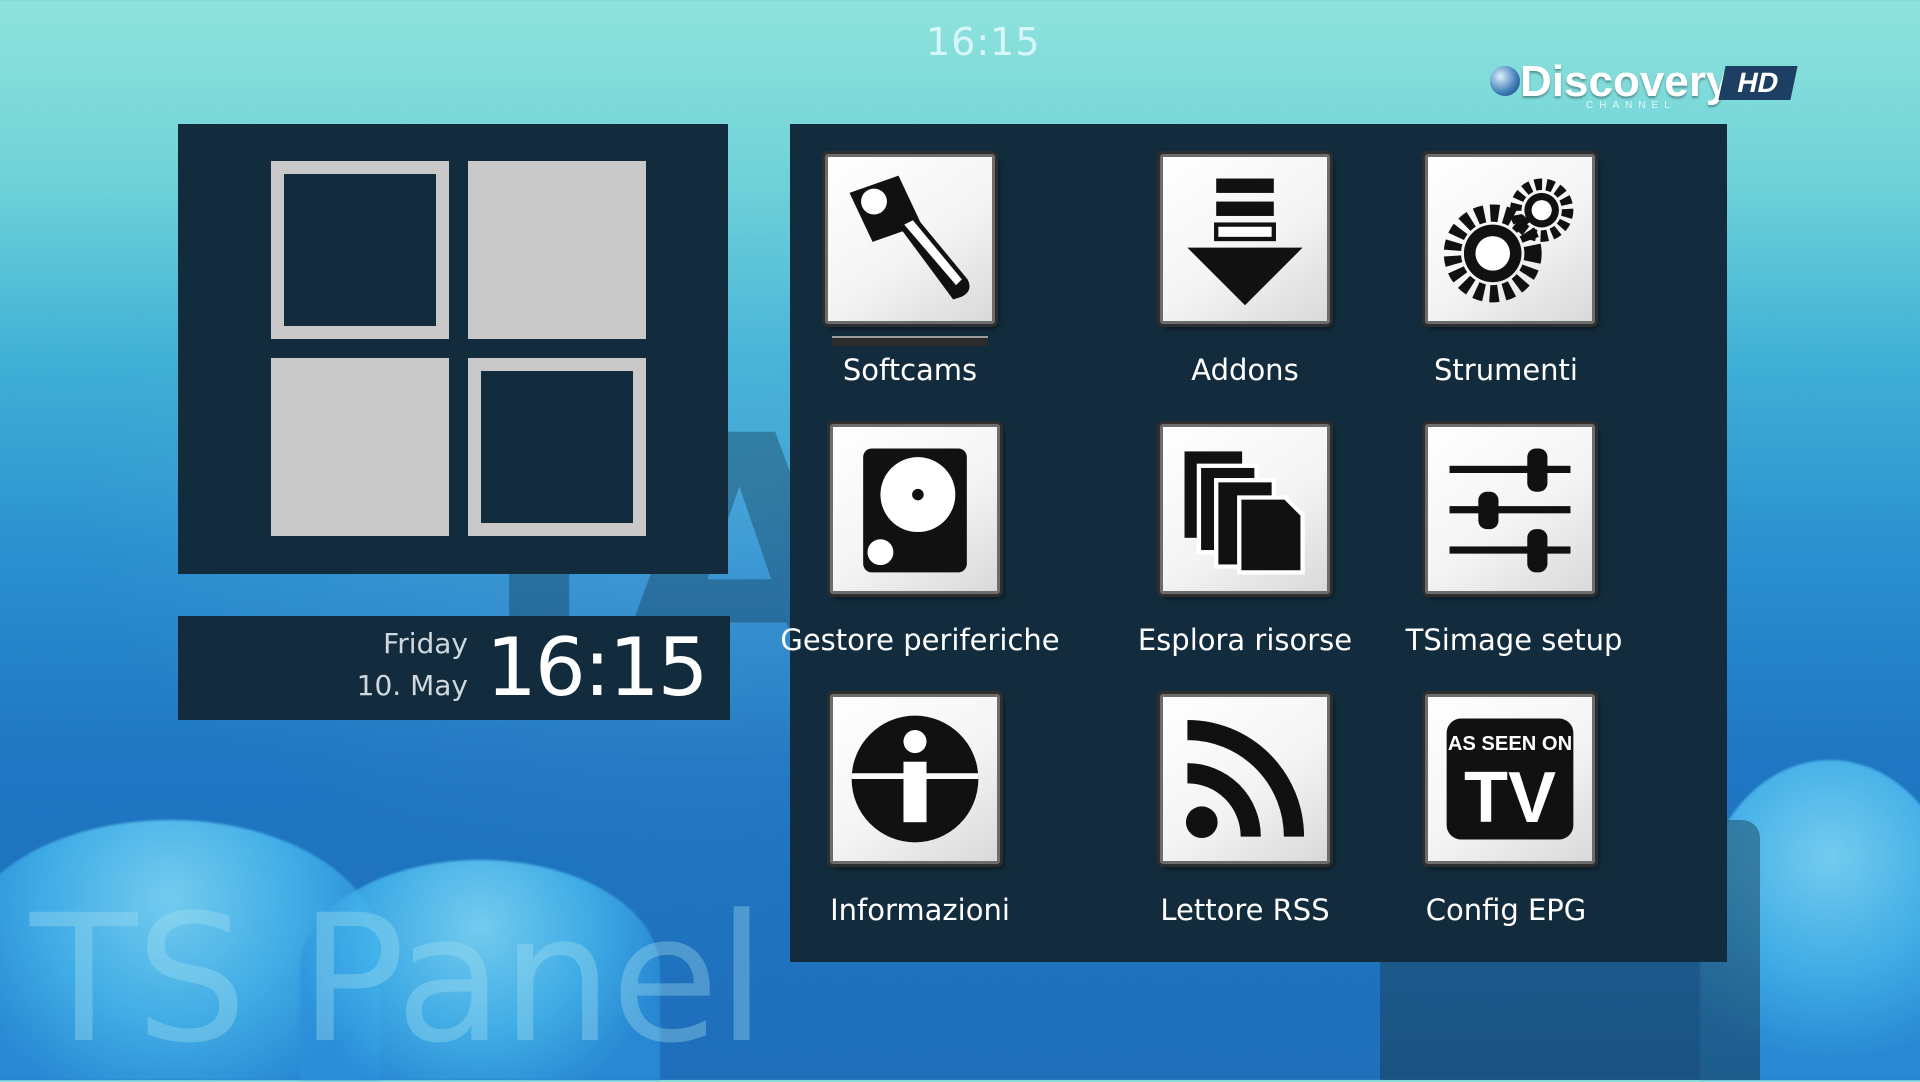  What do you see at coordinates (1510, 744) in the screenshot?
I see `icon-text-small: AS SEEN ON` at bounding box center [1510, 744].